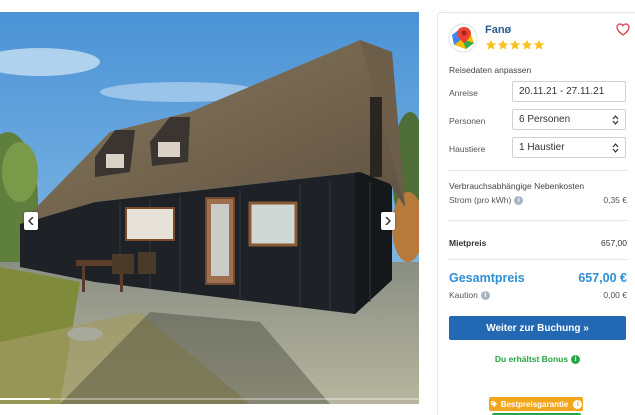  I want to click on costs-section-title: Verbrauchsabhängige Nebenkosten, so click(517, 186).